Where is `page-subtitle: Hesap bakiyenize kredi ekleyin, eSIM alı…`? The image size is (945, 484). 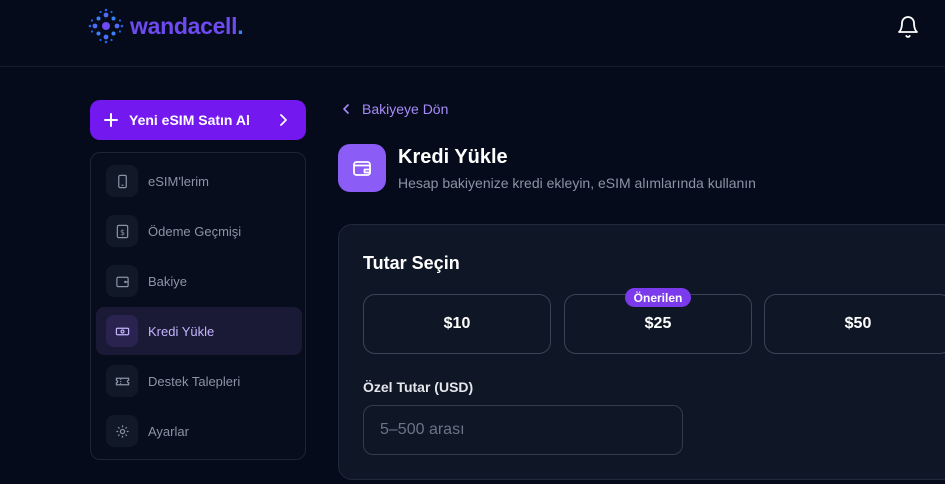 page-subtitle: Hesap bakiyenize kredi ekleyin, eSIM alı… is located at coordinates (577, 183).